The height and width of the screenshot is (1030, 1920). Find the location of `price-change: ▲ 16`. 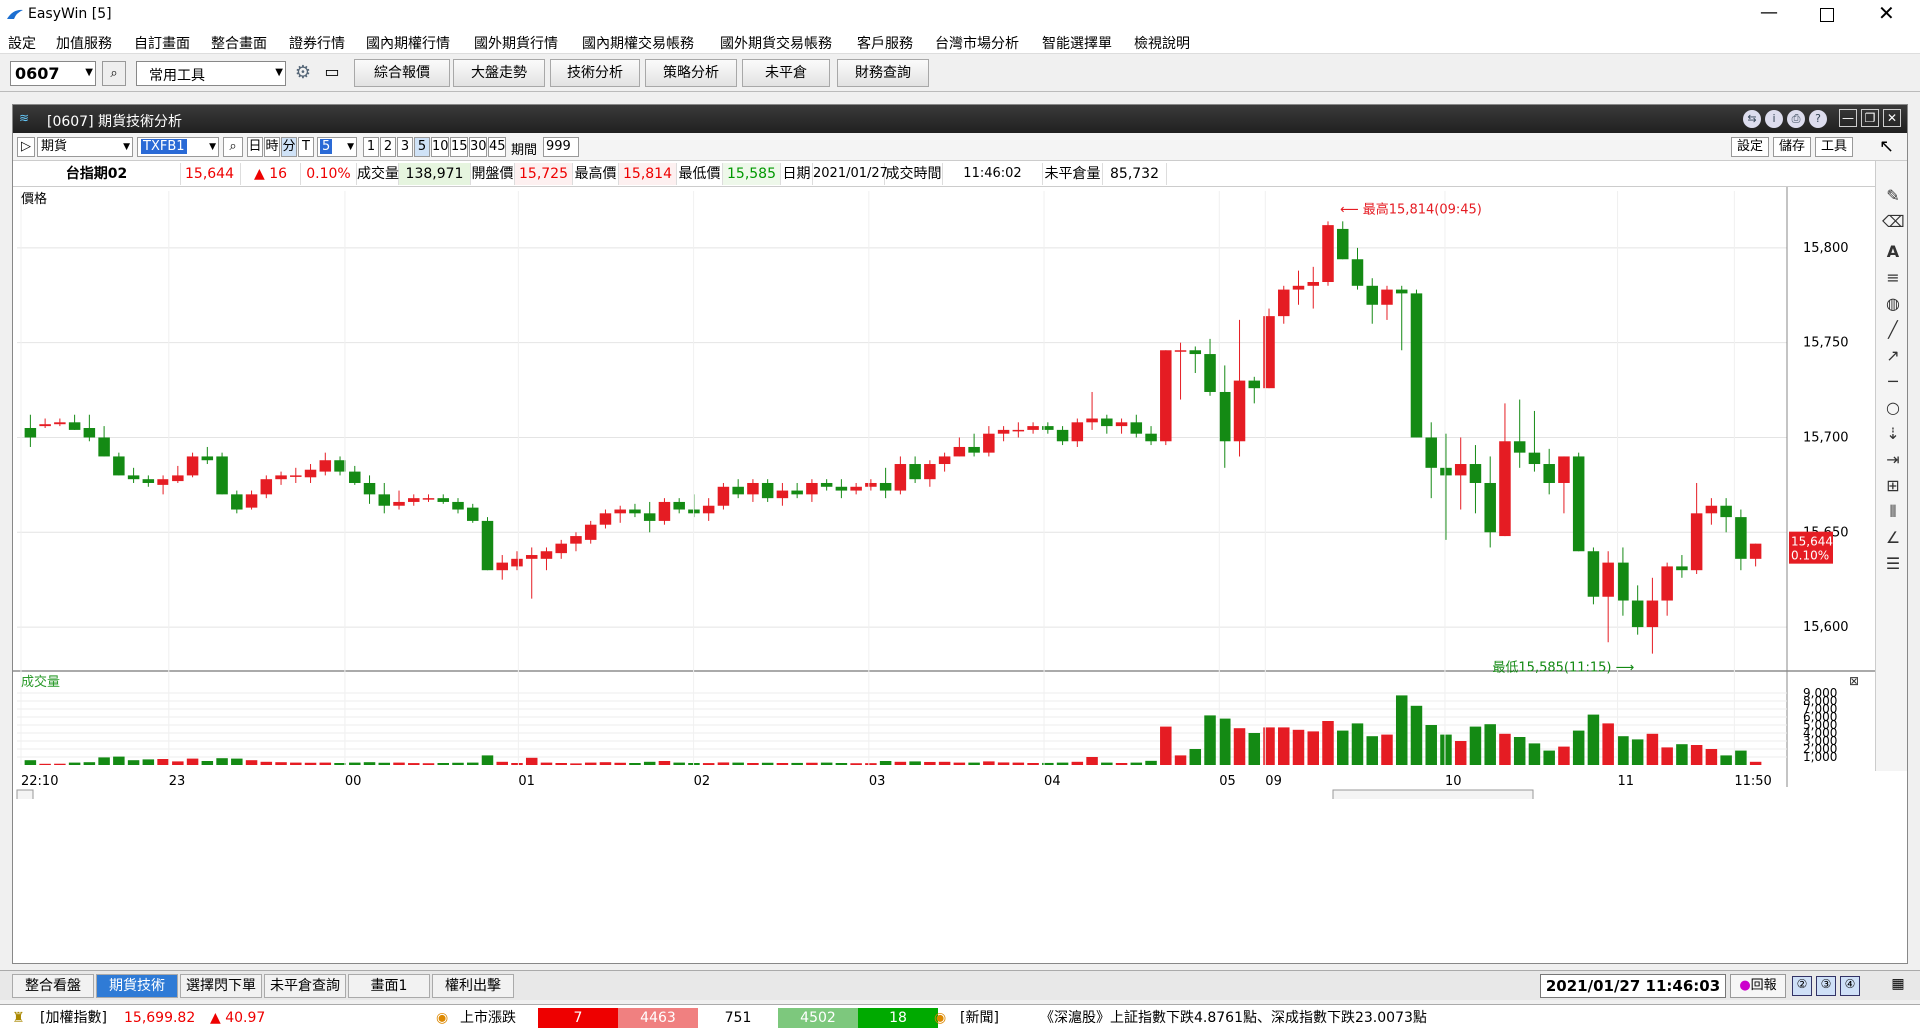

price-change: ▲ 16 is located at coordinates (271, 174).